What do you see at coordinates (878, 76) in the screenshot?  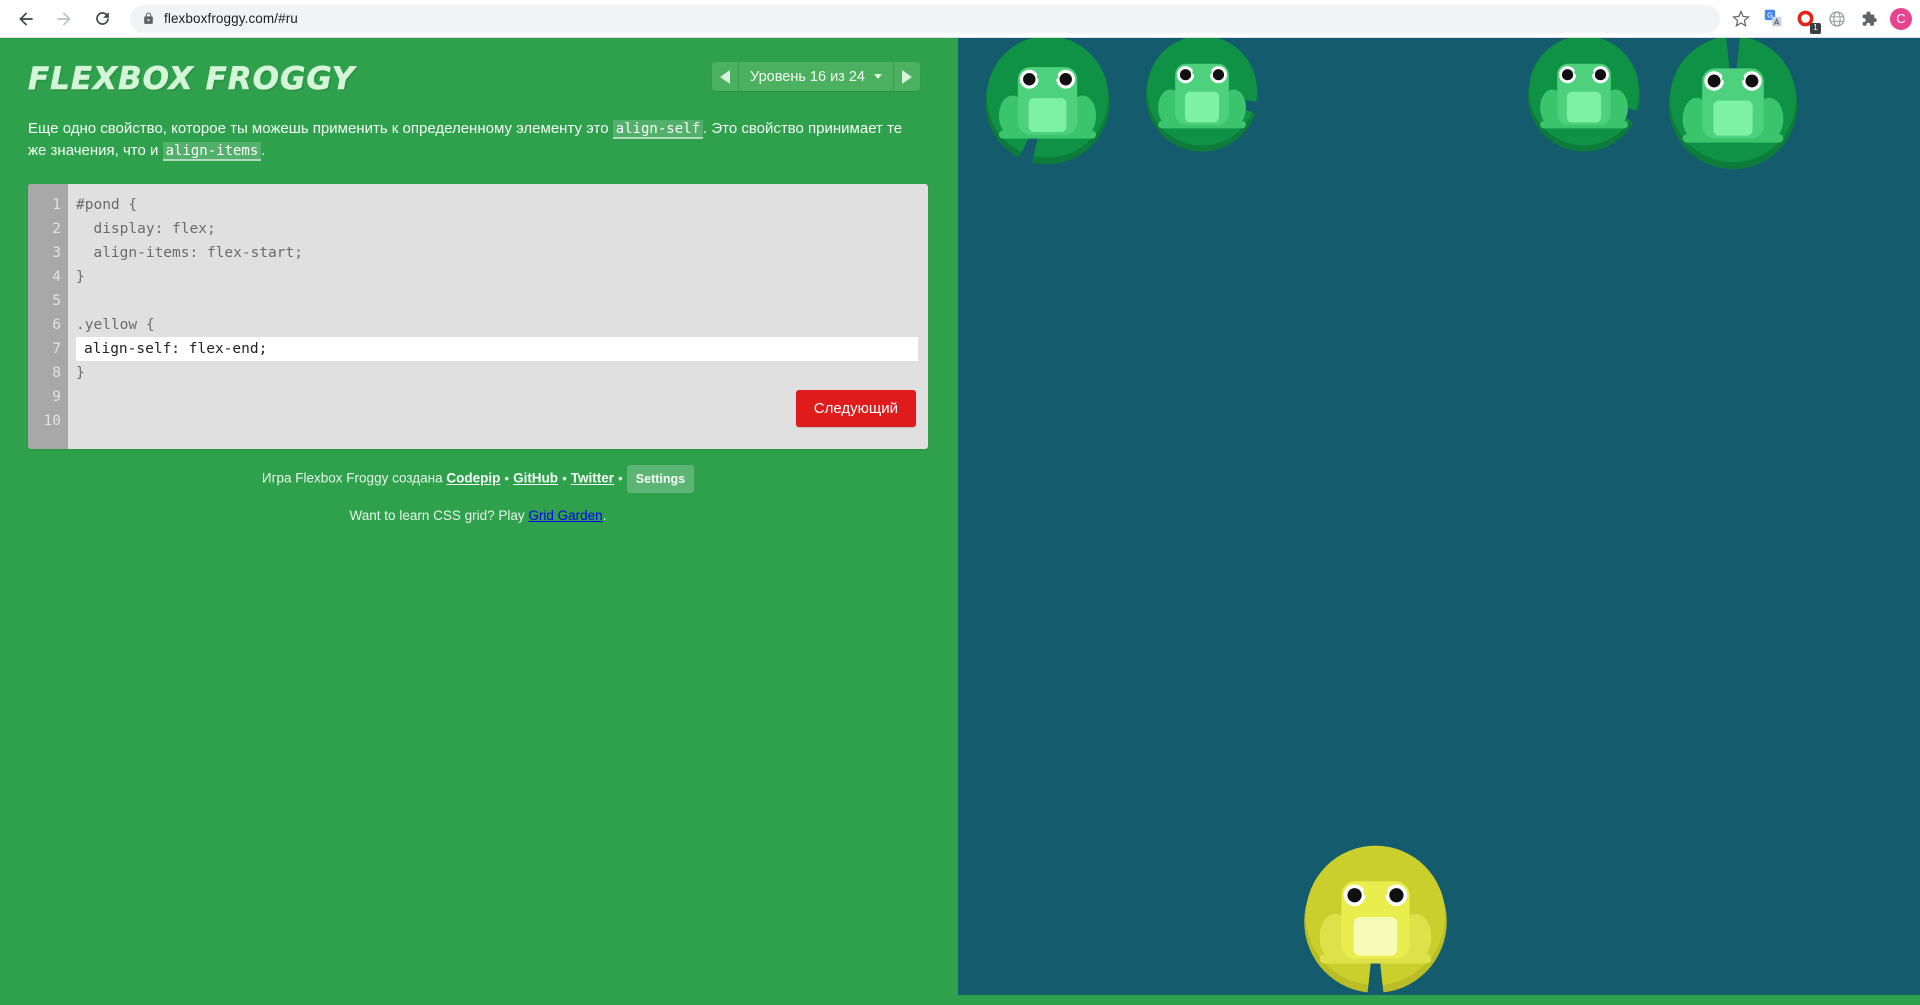 I see `chevron-down-icon` at bounding box center [878, 76].